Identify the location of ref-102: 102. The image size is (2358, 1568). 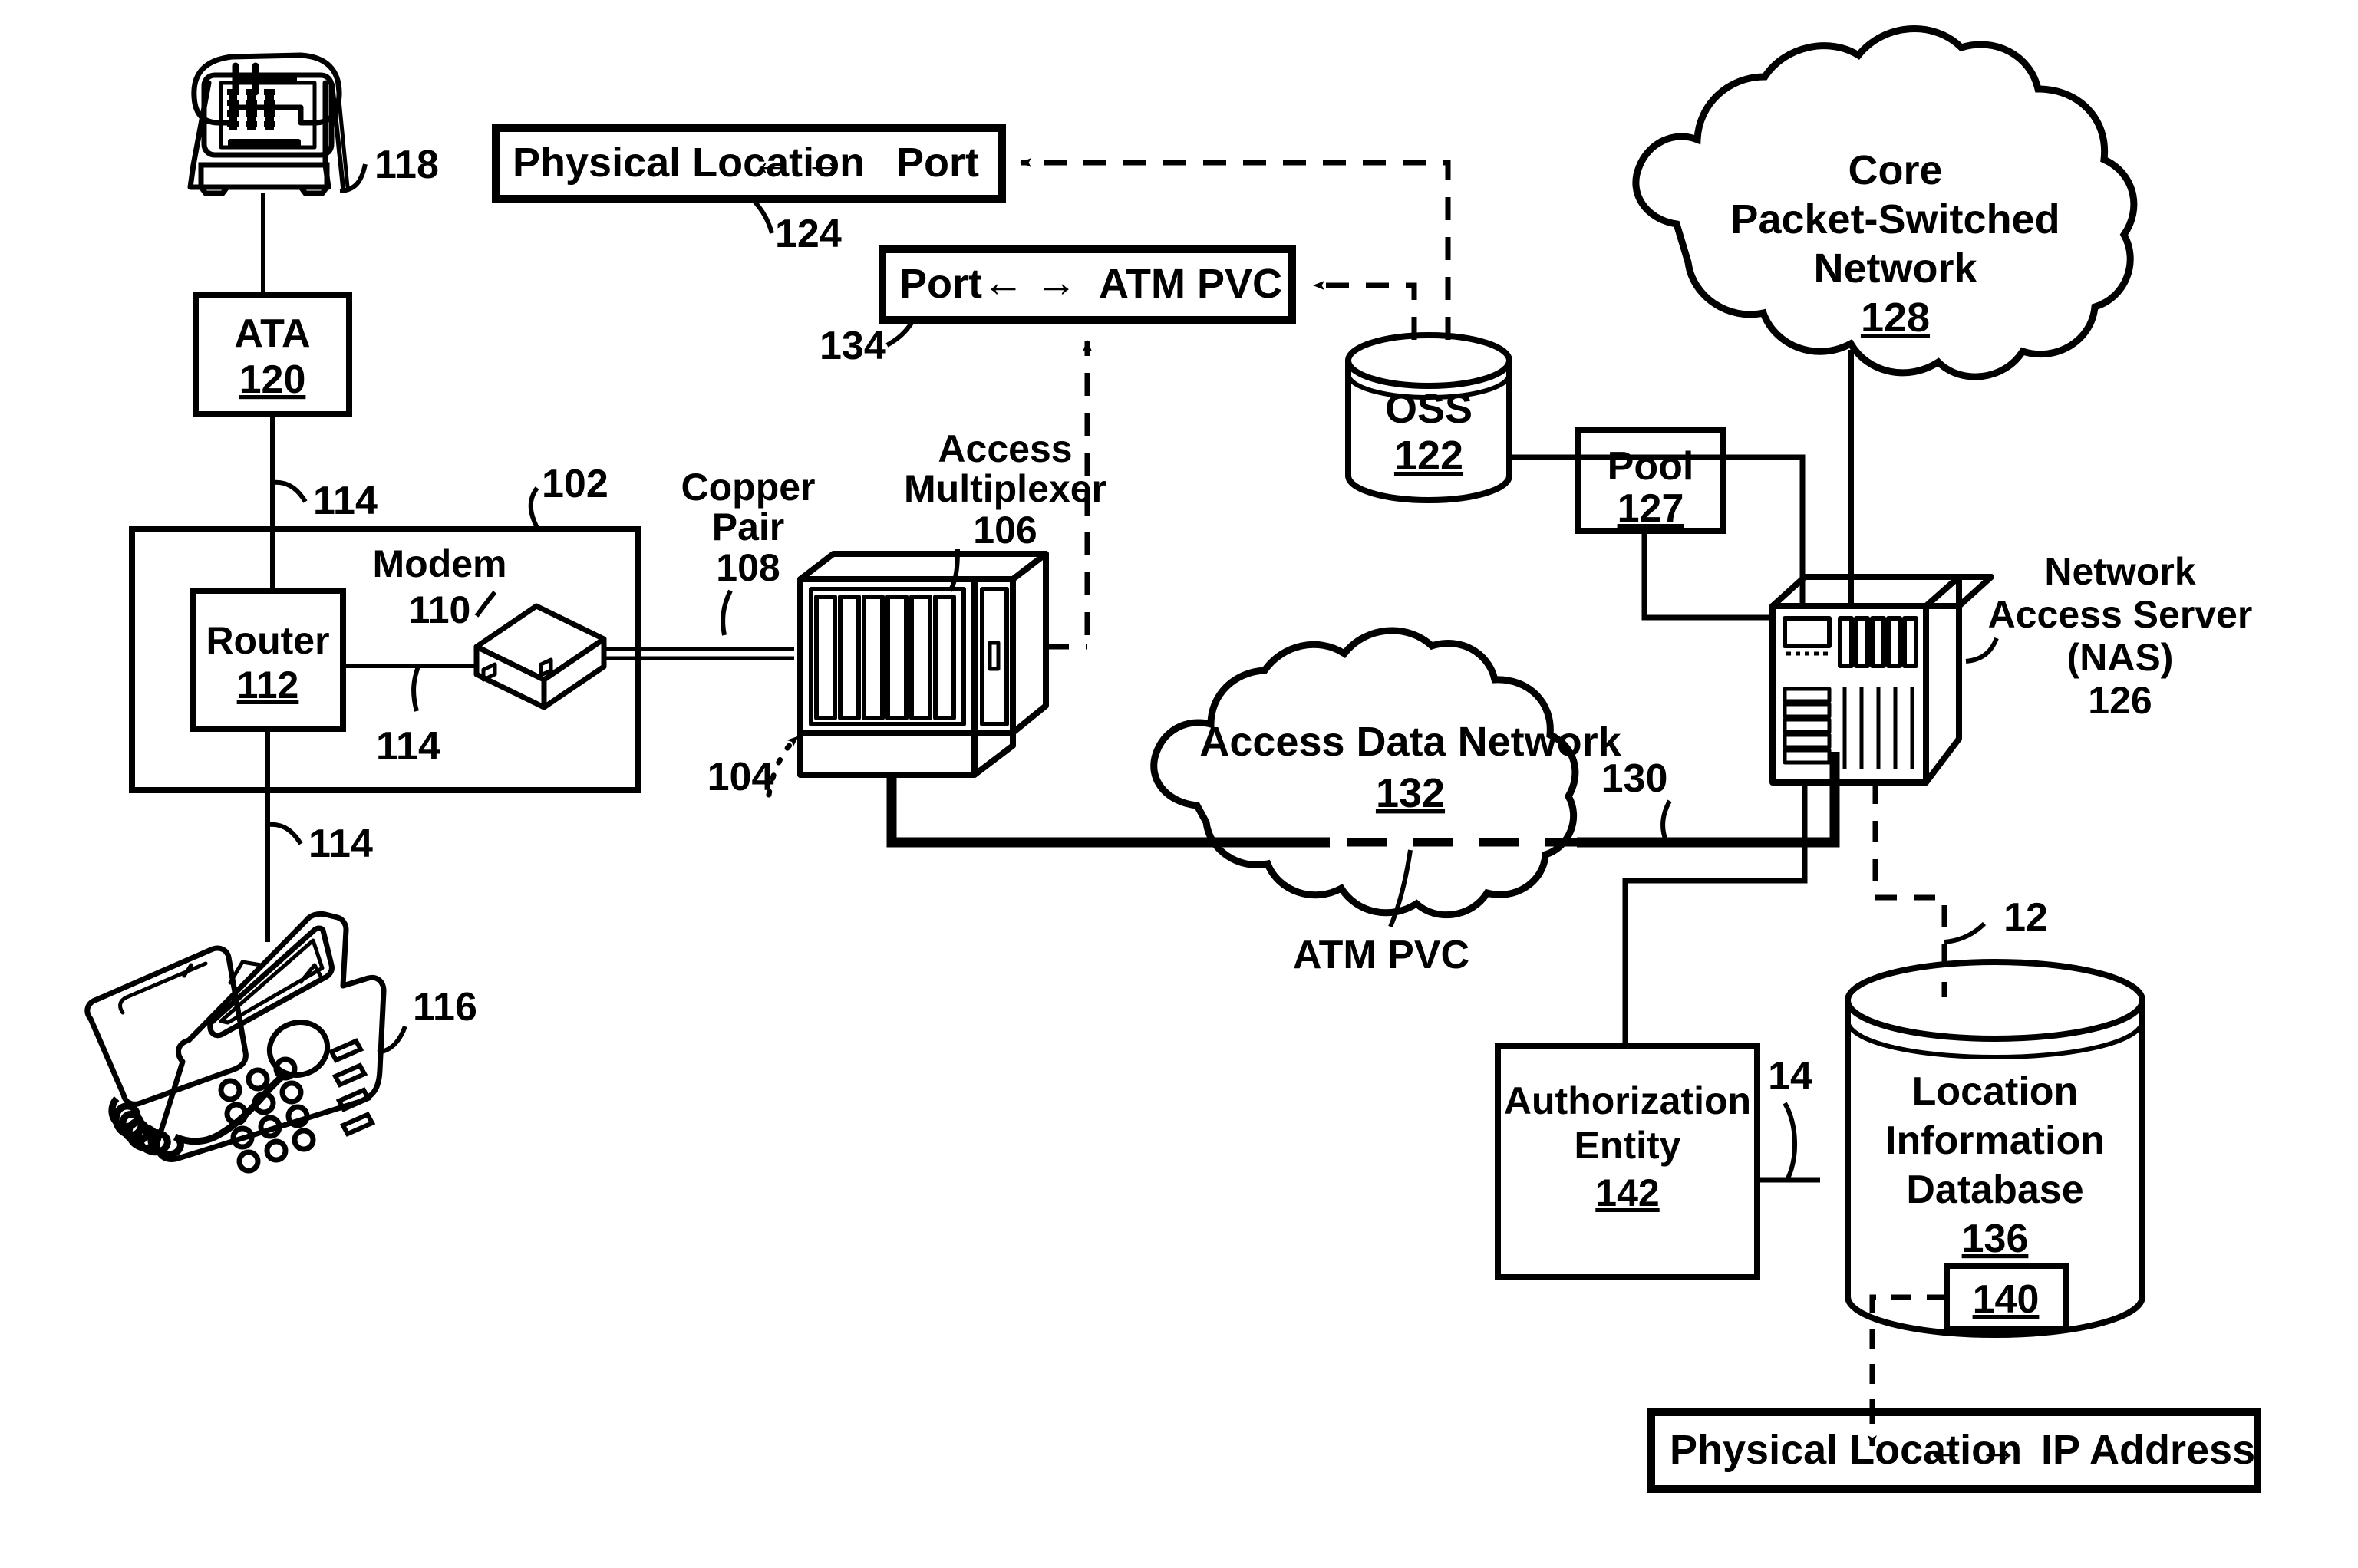
(575, 484).